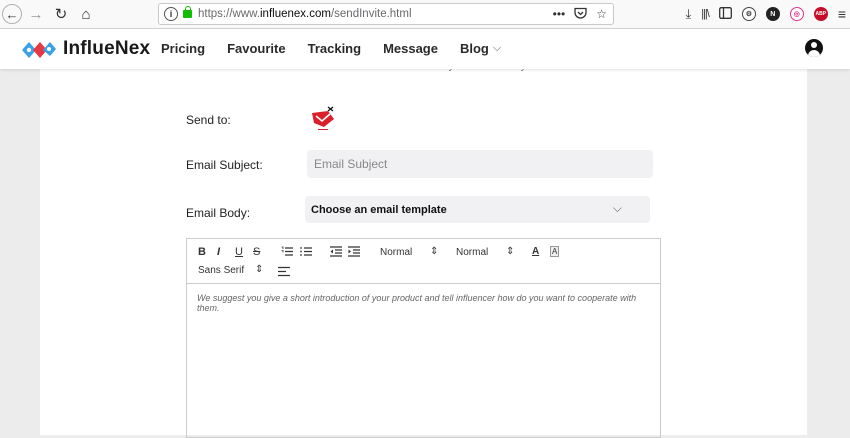 The image size is (850, 438). Describe the element at coordinates (208, 120) in the screenshot. I see `send-to-label: Send to:` at that location.